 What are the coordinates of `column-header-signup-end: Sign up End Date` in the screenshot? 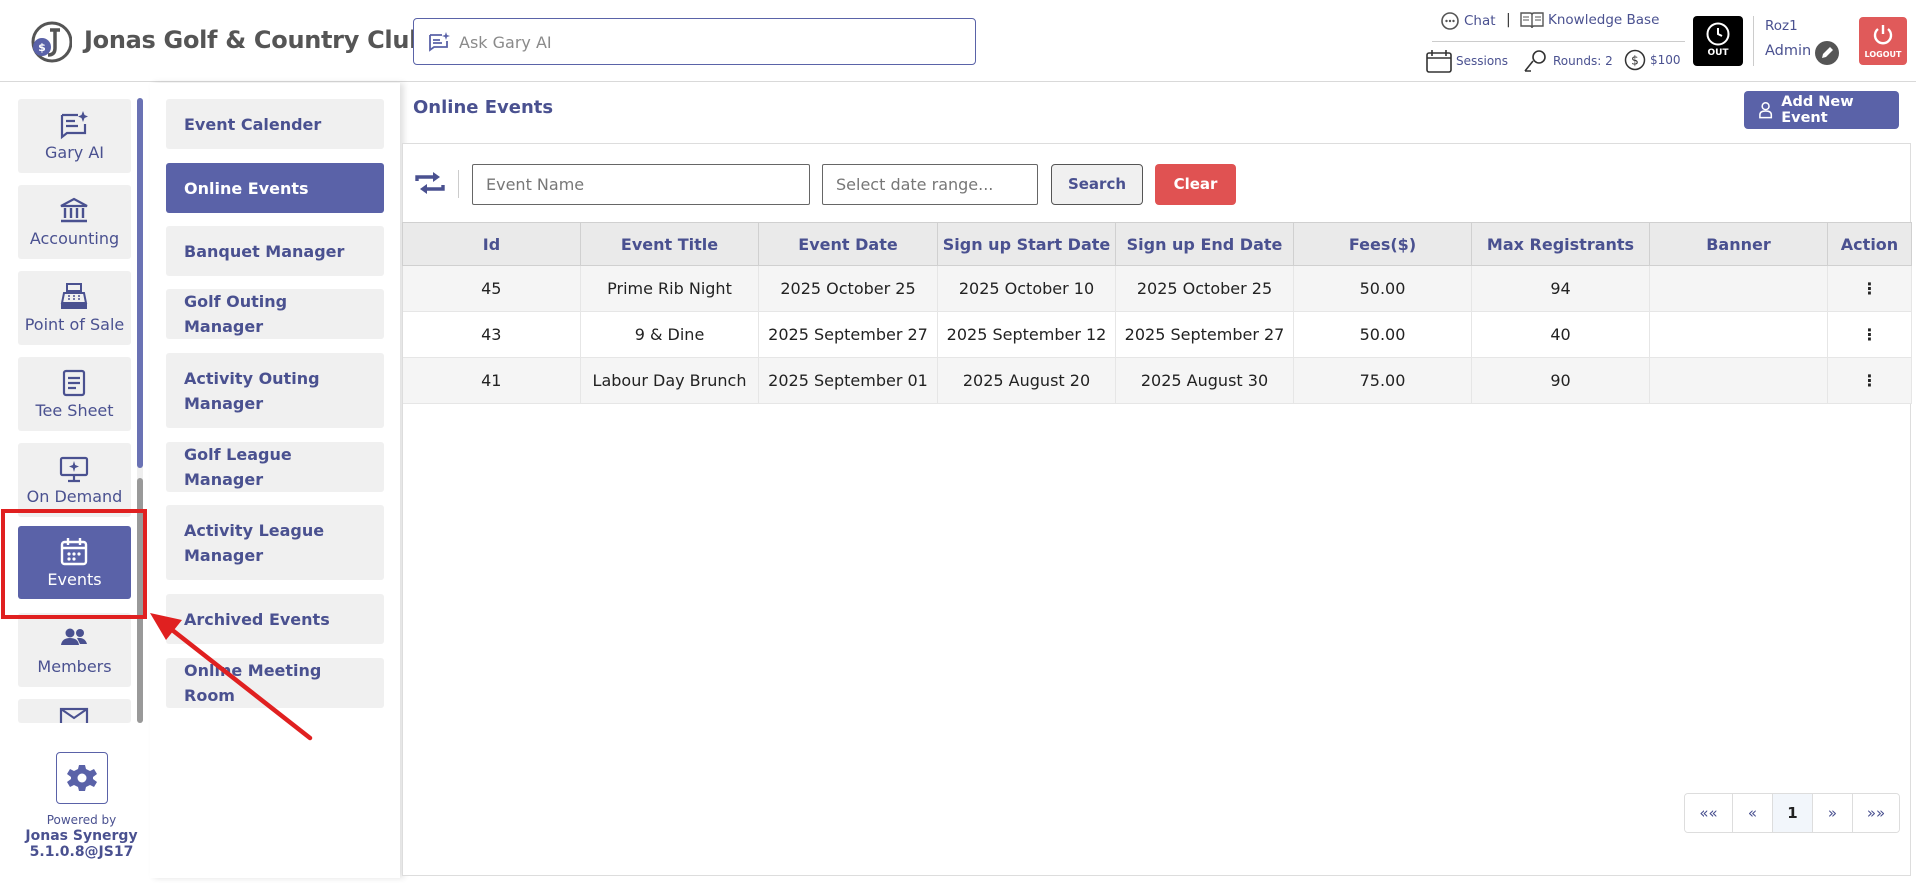 It's located at (1204, 244).